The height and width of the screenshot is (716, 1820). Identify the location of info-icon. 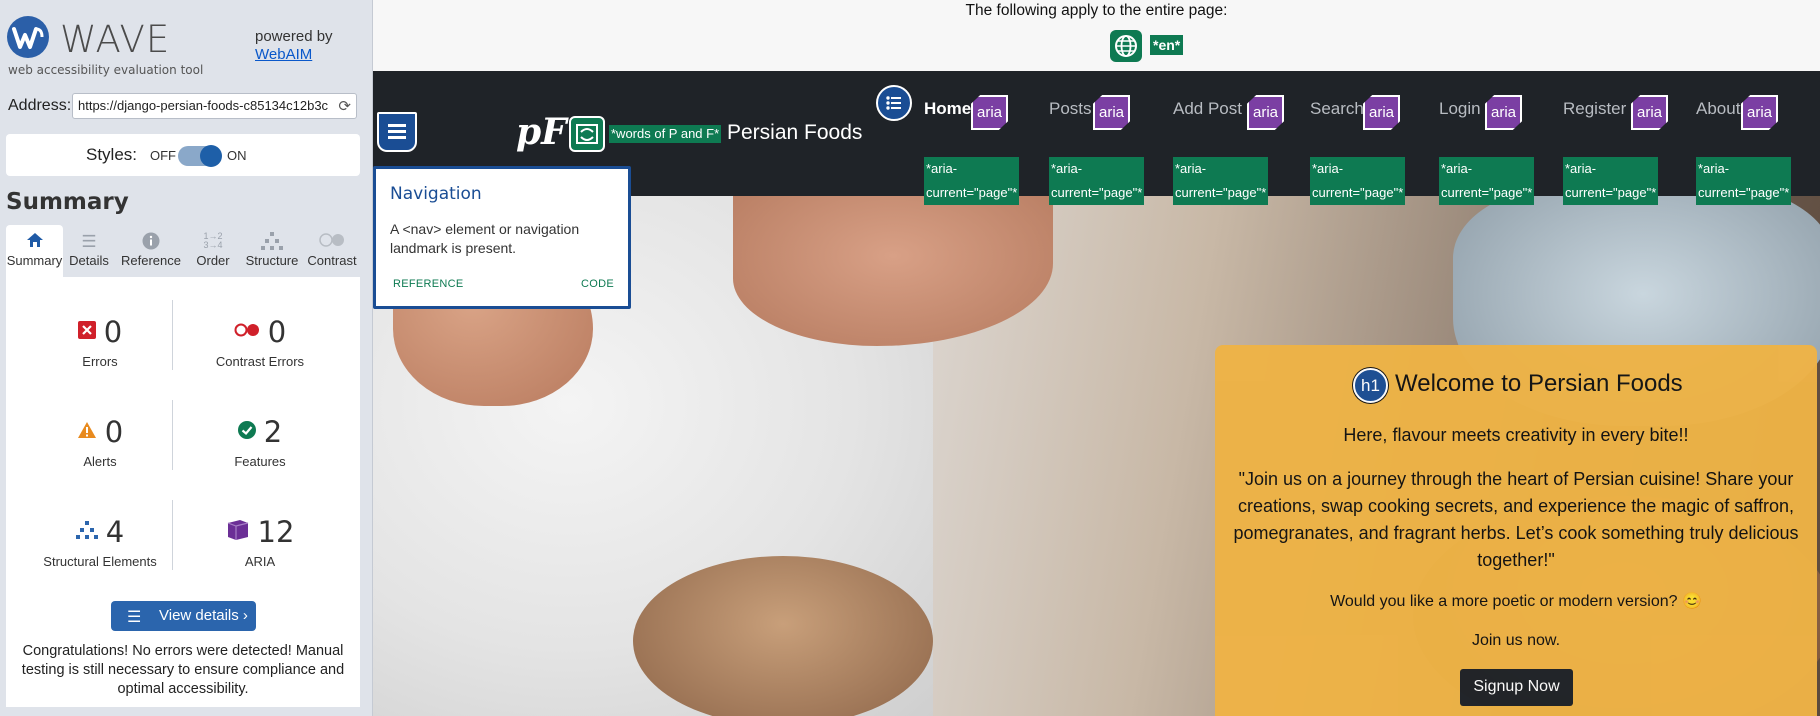
(151, 239).